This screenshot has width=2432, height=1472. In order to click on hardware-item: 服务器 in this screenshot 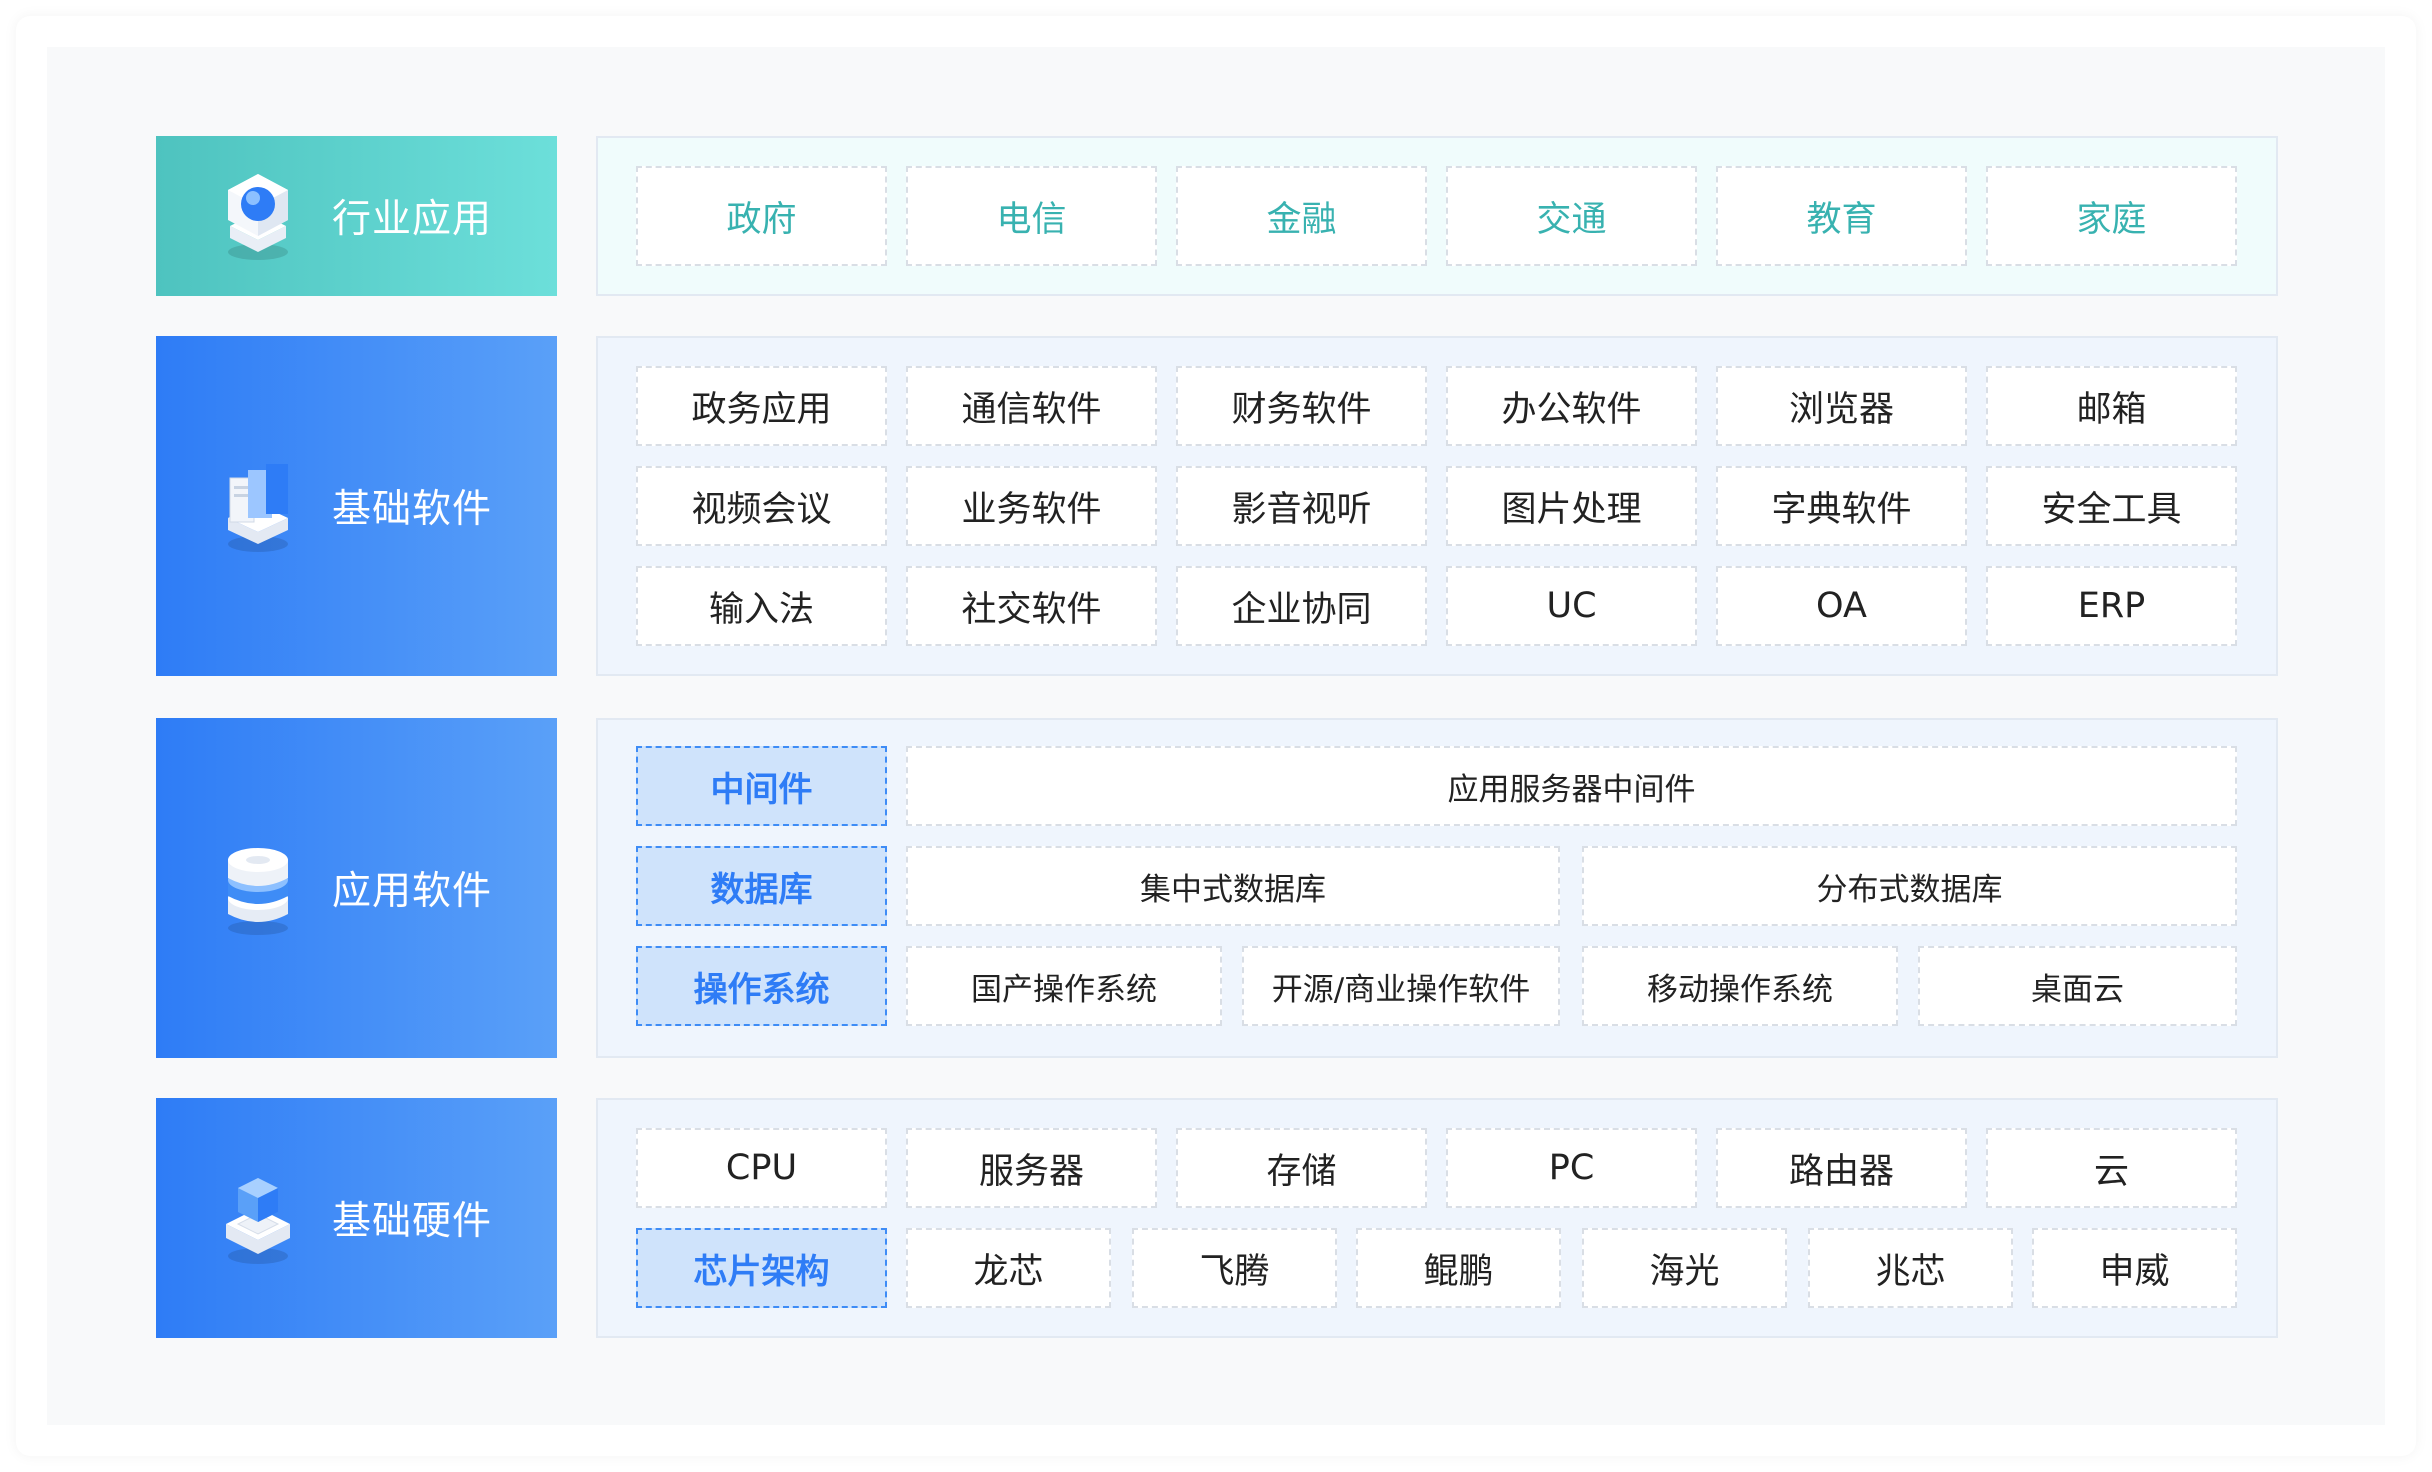, I will do `click(1031, 1168)`.